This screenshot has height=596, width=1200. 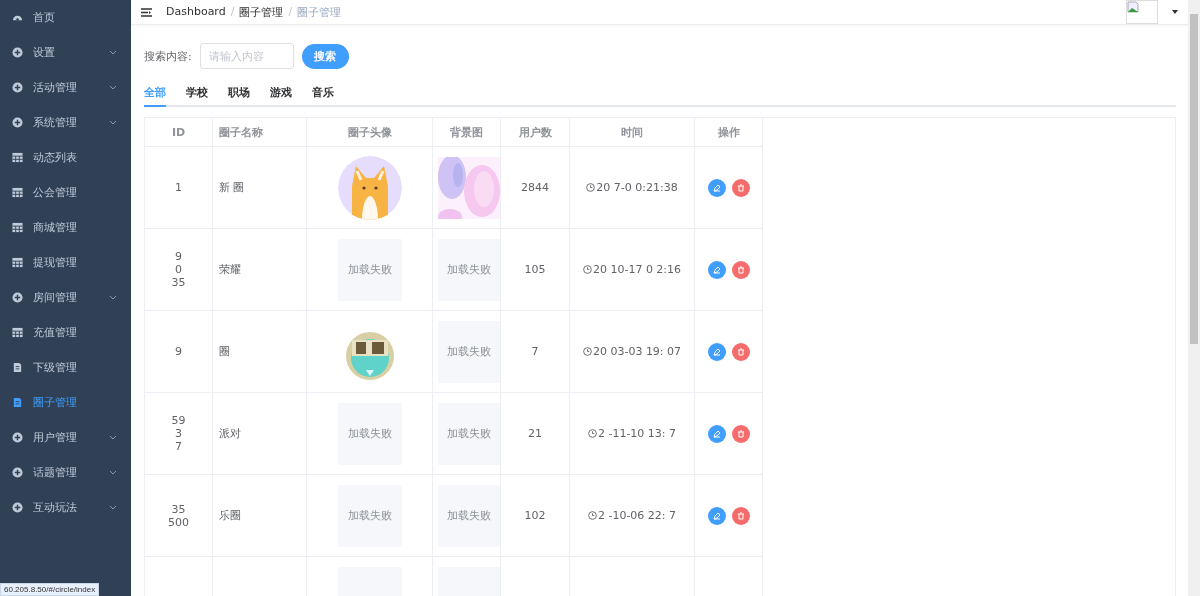 I want to click on sidebar-item: 互动玩法, so click(x=65, y=507).